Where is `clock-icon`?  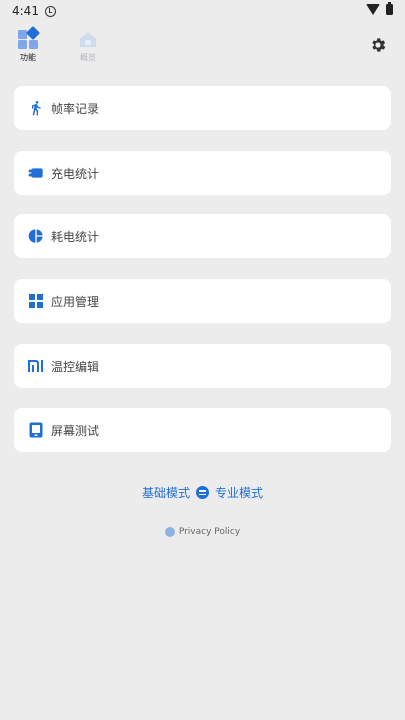
clock-icon is located at coordinates (50, 11).